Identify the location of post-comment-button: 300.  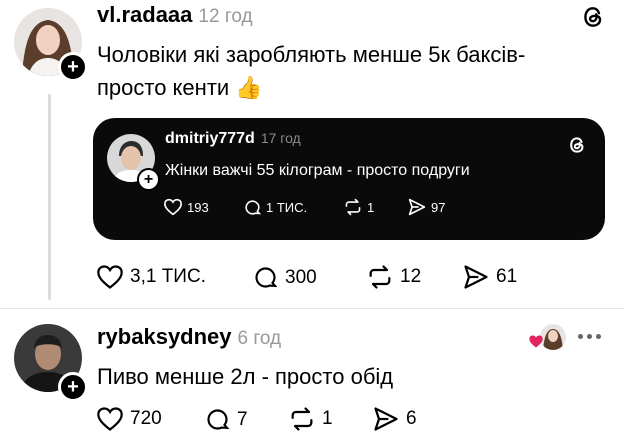
(284, 277).